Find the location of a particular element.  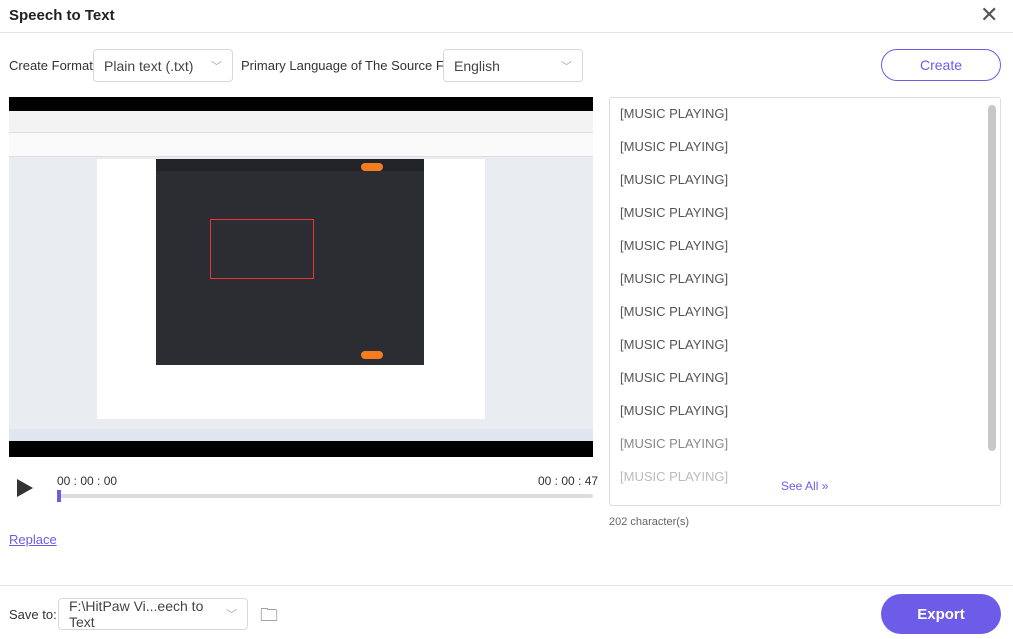

seek-handle is located at coordinates (59, 496).